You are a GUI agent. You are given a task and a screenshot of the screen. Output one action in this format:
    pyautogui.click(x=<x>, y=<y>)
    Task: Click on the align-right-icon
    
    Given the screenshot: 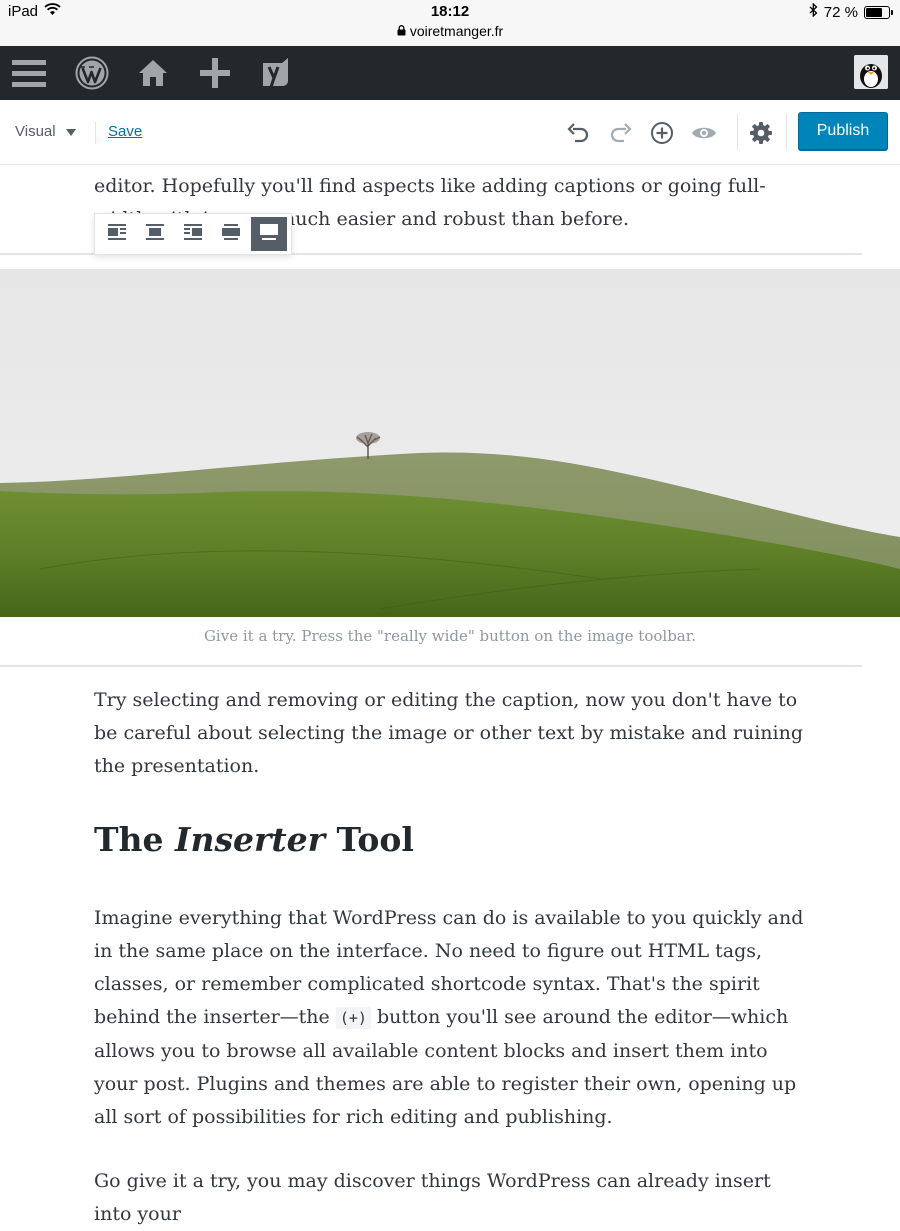 What is the action you would take?
    pyautogui.click(x=193, y=234)
    